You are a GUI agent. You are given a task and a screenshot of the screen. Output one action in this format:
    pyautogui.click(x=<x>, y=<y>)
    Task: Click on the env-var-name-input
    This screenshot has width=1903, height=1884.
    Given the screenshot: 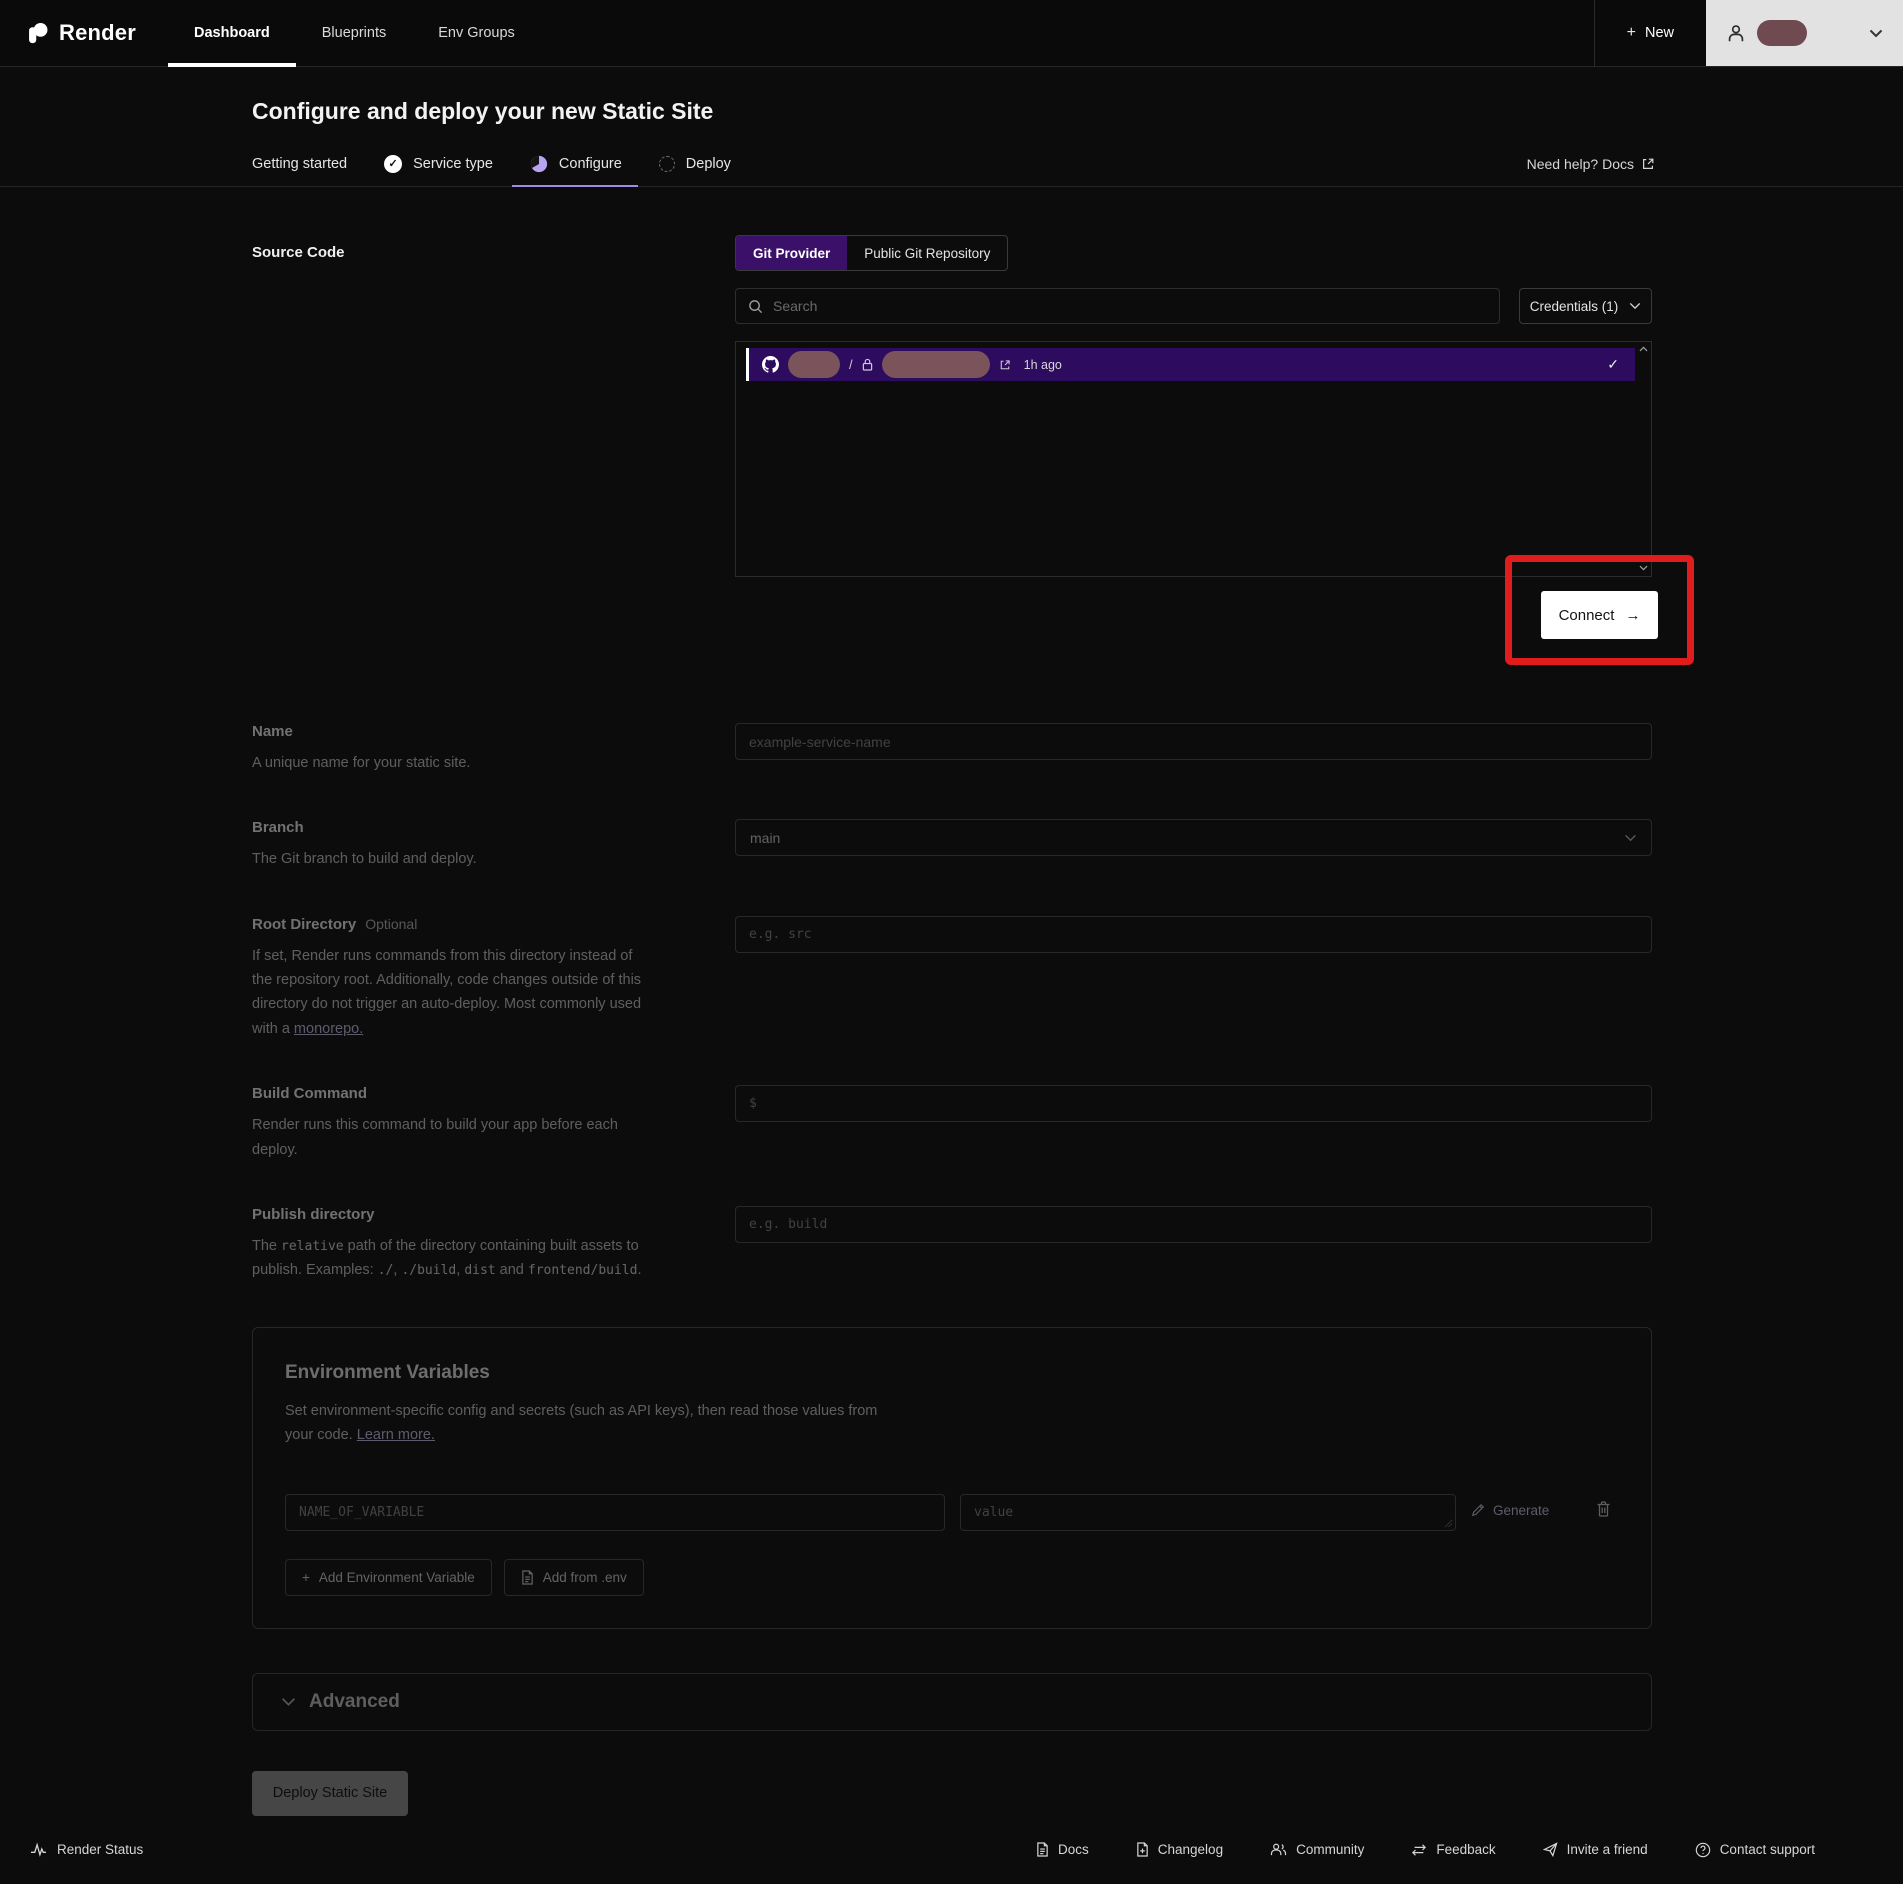 What is the action you would take?
    pyautogui.click(x=615, y=1512)
    